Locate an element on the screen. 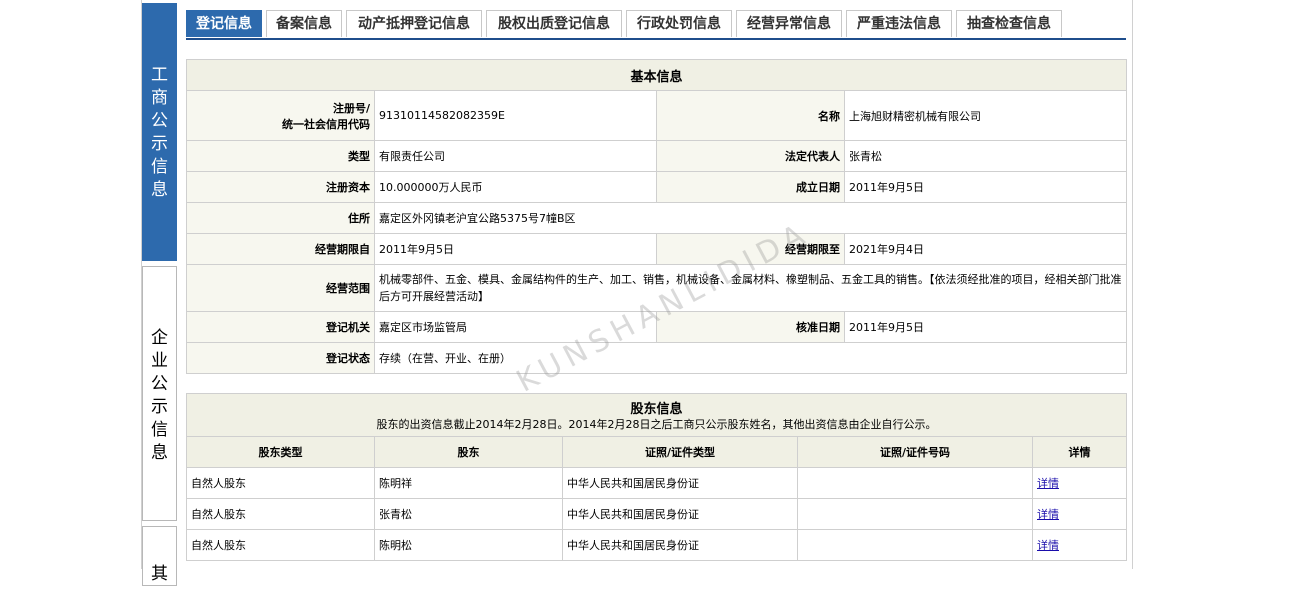 The width and height of the screenshot is (1307, 591). table-row: 自然人股东 陈明祥 中华人民共和国居民身份证 详情 is located at coordinates (656, 483).